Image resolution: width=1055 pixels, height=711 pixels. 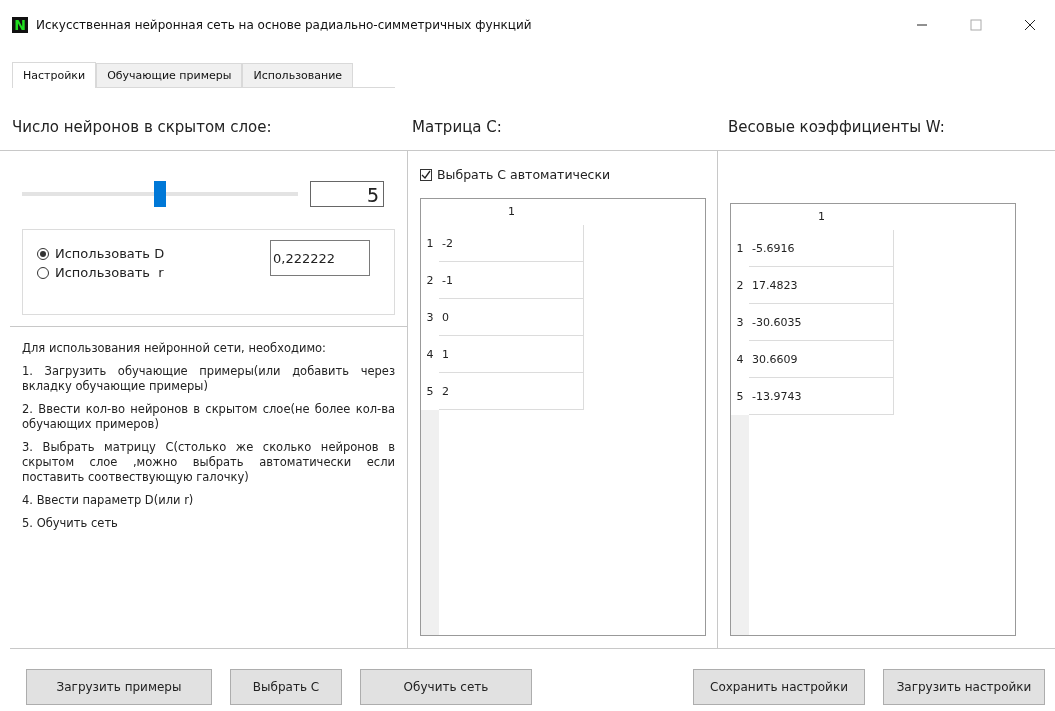 What do you see at coordinates (109, 272) in the screenshot?
I see `radio-label: Использовать r` at bounding box center [109, 272].